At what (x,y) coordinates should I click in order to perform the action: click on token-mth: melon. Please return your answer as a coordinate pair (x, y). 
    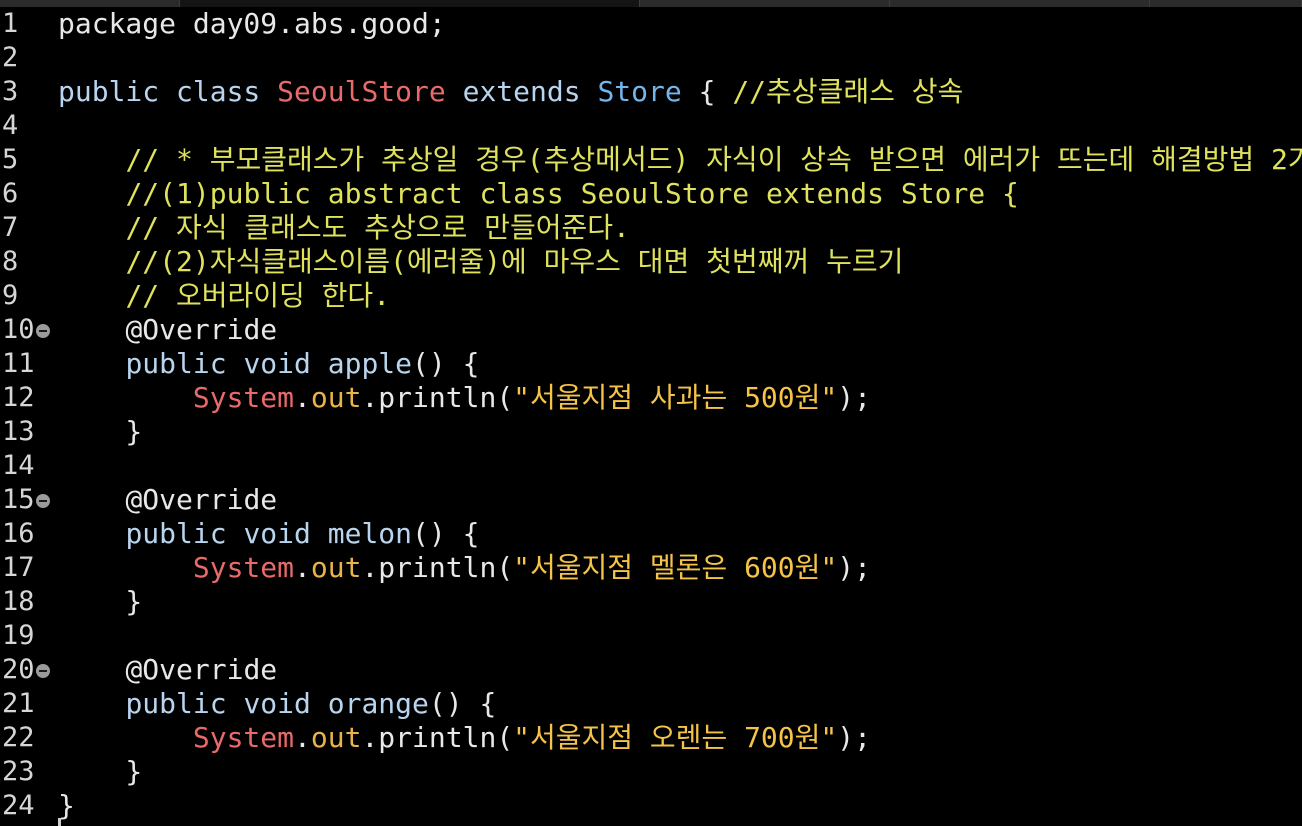
    Looking at the image, I should click on (370, 533).